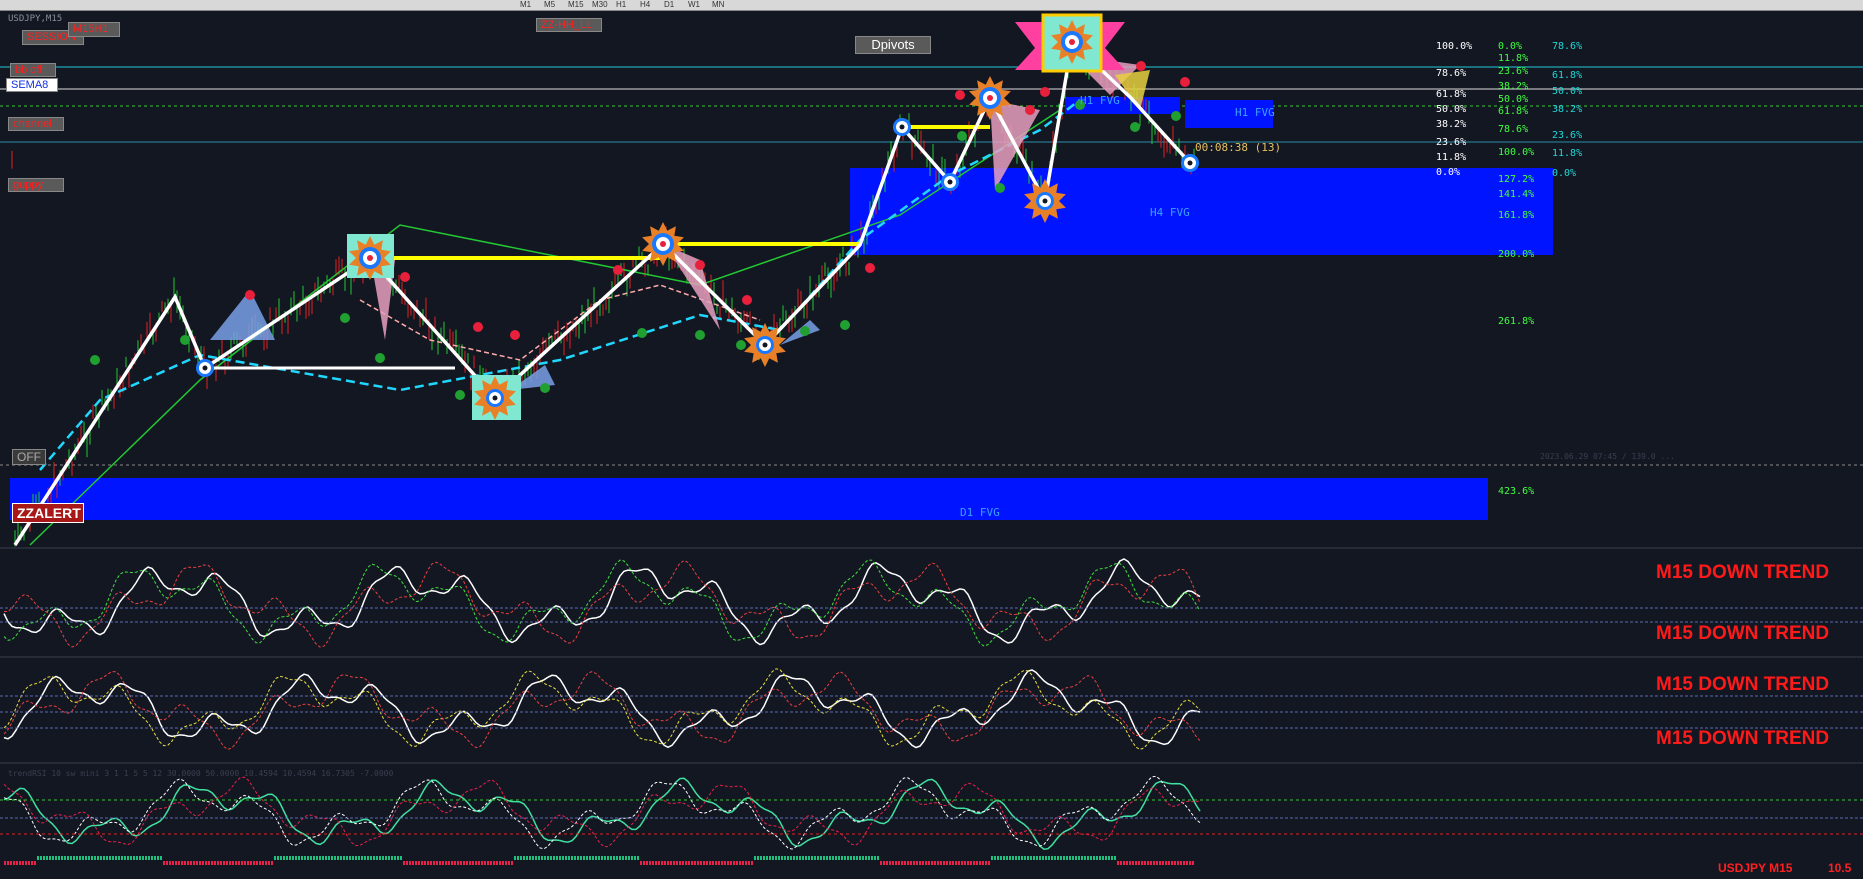  I want to click on swing-ring-core, so click(1190, 163).